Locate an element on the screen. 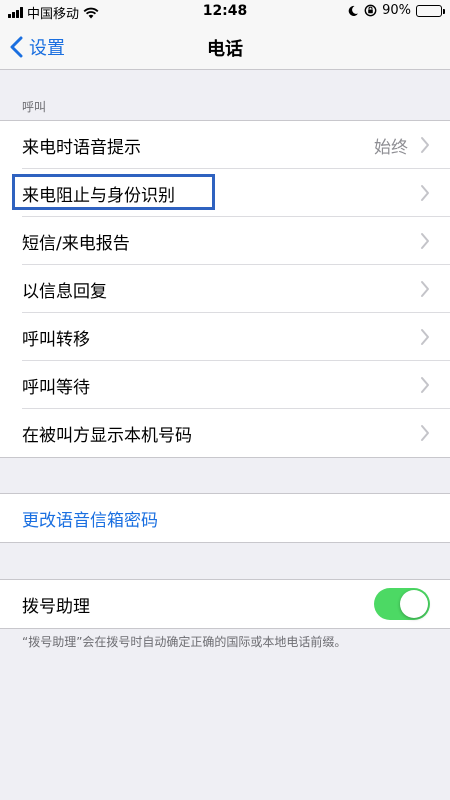 This screenshot has width=450, height=800. toggle-knob is located at coordinates (414, 604).